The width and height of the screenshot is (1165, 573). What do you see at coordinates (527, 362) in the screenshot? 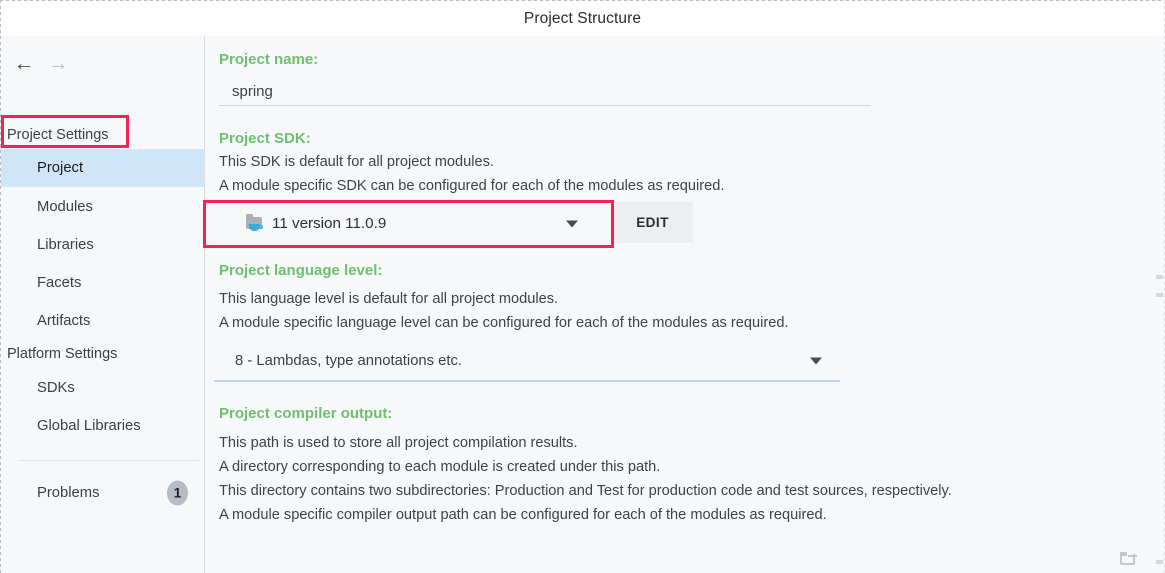
I see `language-level-dropdown: 8 - Lambdas, type annotations etc.` at bounding box center [527, 362].